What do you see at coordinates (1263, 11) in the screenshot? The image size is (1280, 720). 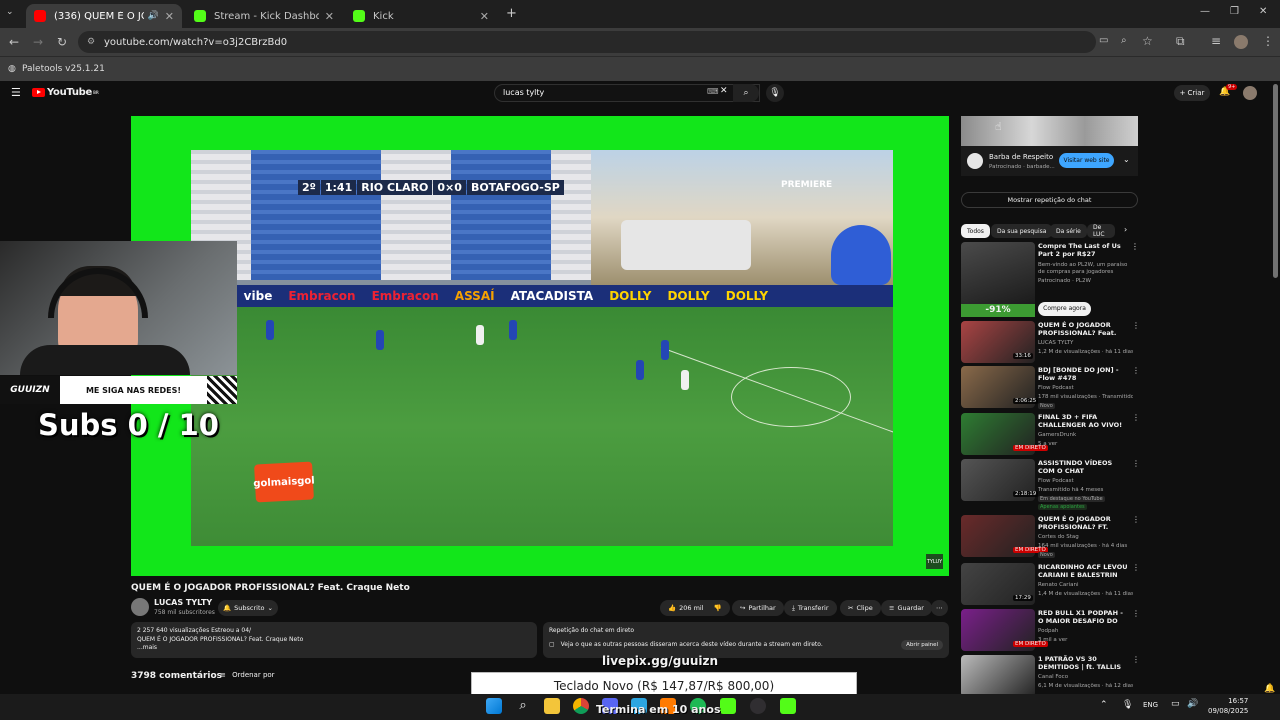 I see `close-window-icon: ✕` at bounding box center [1263, 11].